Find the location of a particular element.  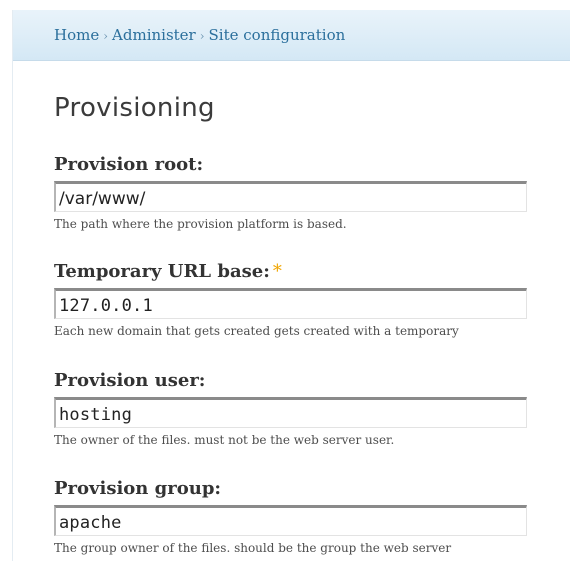

provision-group-label-text: Provision group: is located at coordinates (138, 488).